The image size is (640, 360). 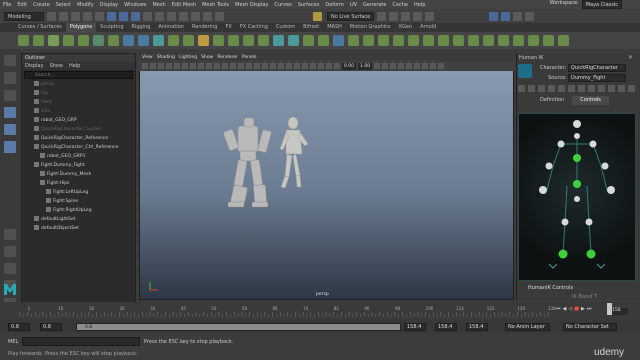 I want to click on play-back-icon: ◁, so click(x=570, y=309).